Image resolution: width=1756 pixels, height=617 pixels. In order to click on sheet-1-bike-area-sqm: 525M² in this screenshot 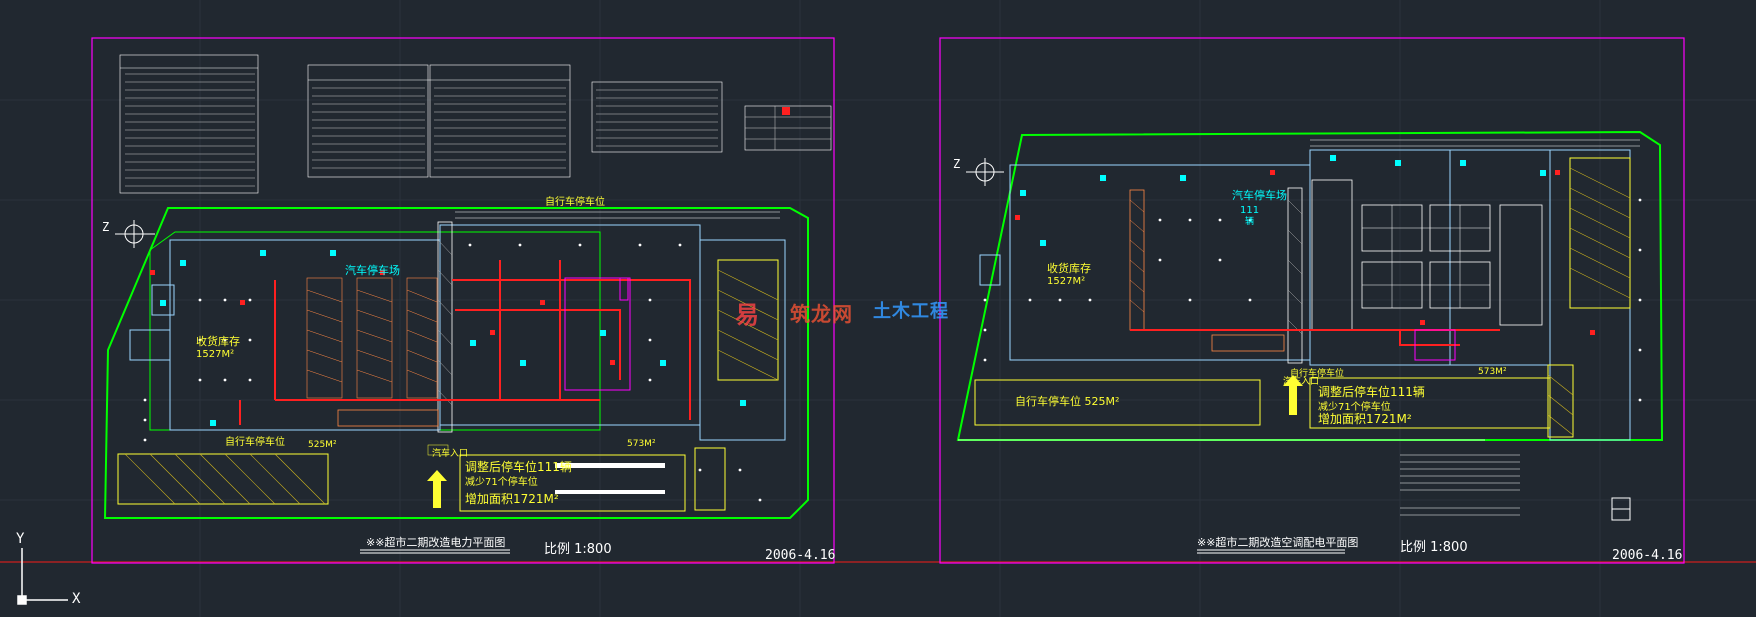, I will do `click(322, 445)`.